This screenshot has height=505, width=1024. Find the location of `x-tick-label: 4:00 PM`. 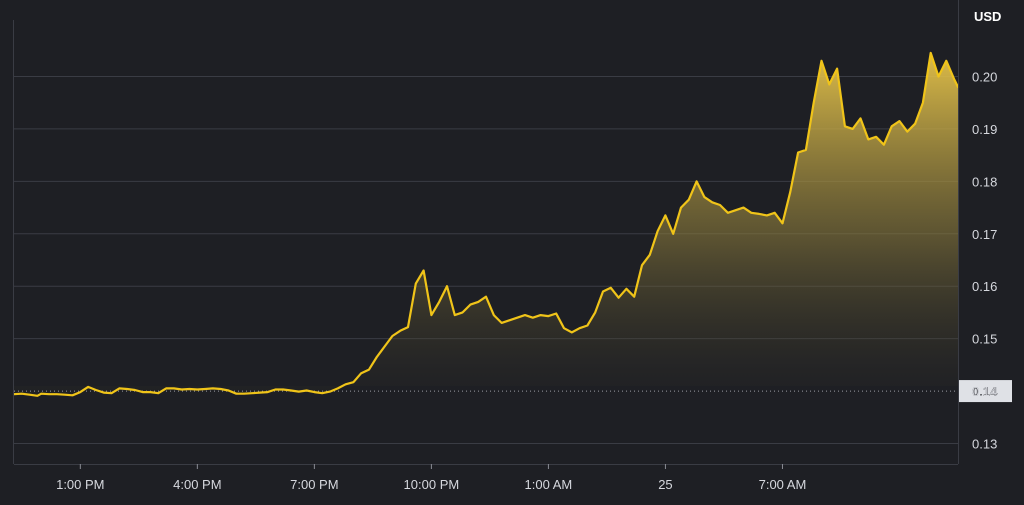

x-tick-label: 4:00 PM is located at coordinates (197, 484).